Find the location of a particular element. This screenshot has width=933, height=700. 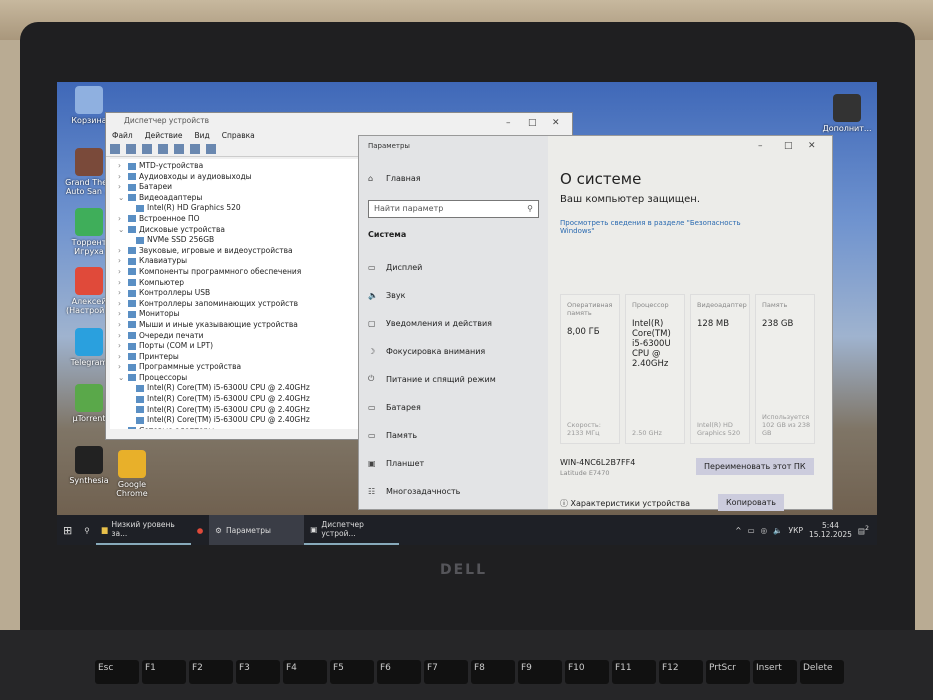

notifications-button: ▤2 is located at coordinates (863, 530).